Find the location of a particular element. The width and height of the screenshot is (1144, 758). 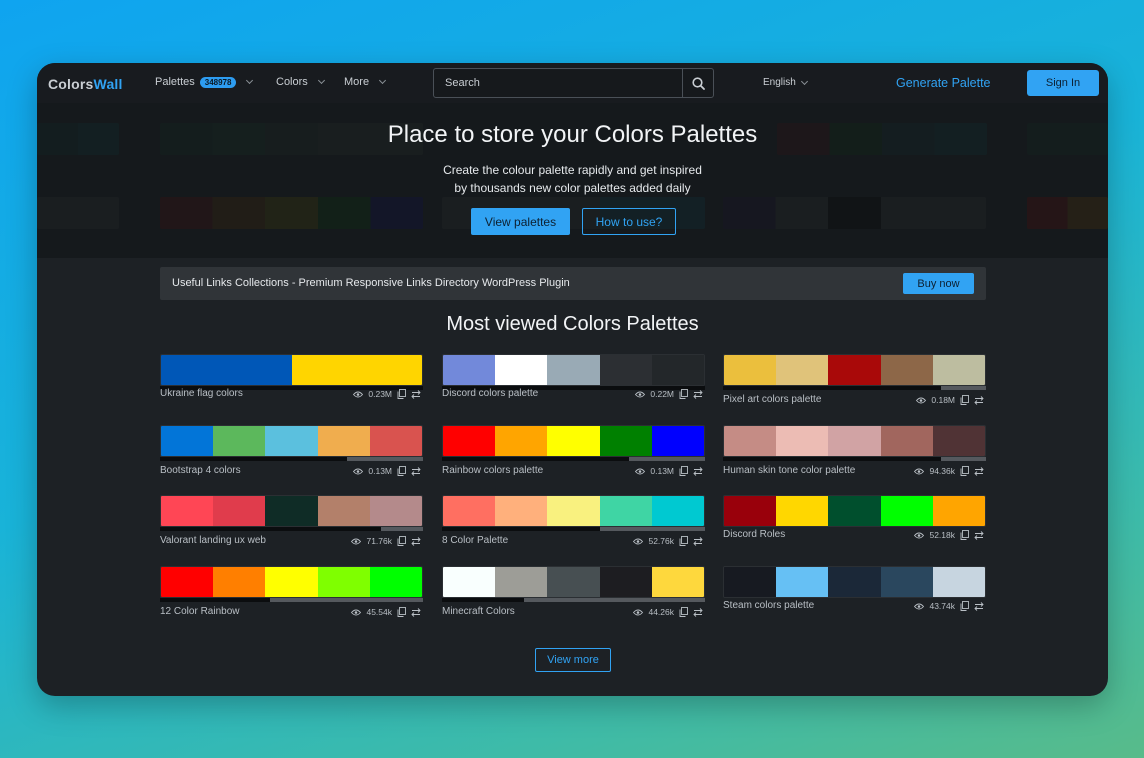

palette-name: Human skin tone color palette is located at coordinates (789, 470).